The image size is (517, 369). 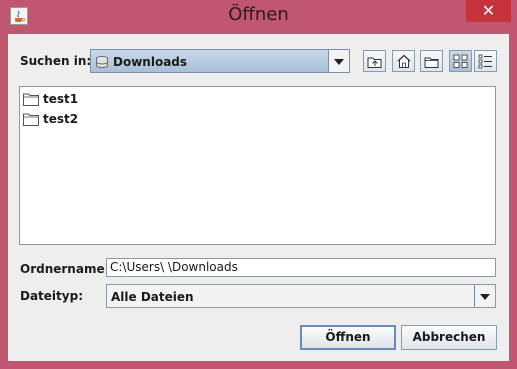 I want to click on details-view-icon, so click(x=485, y=61).